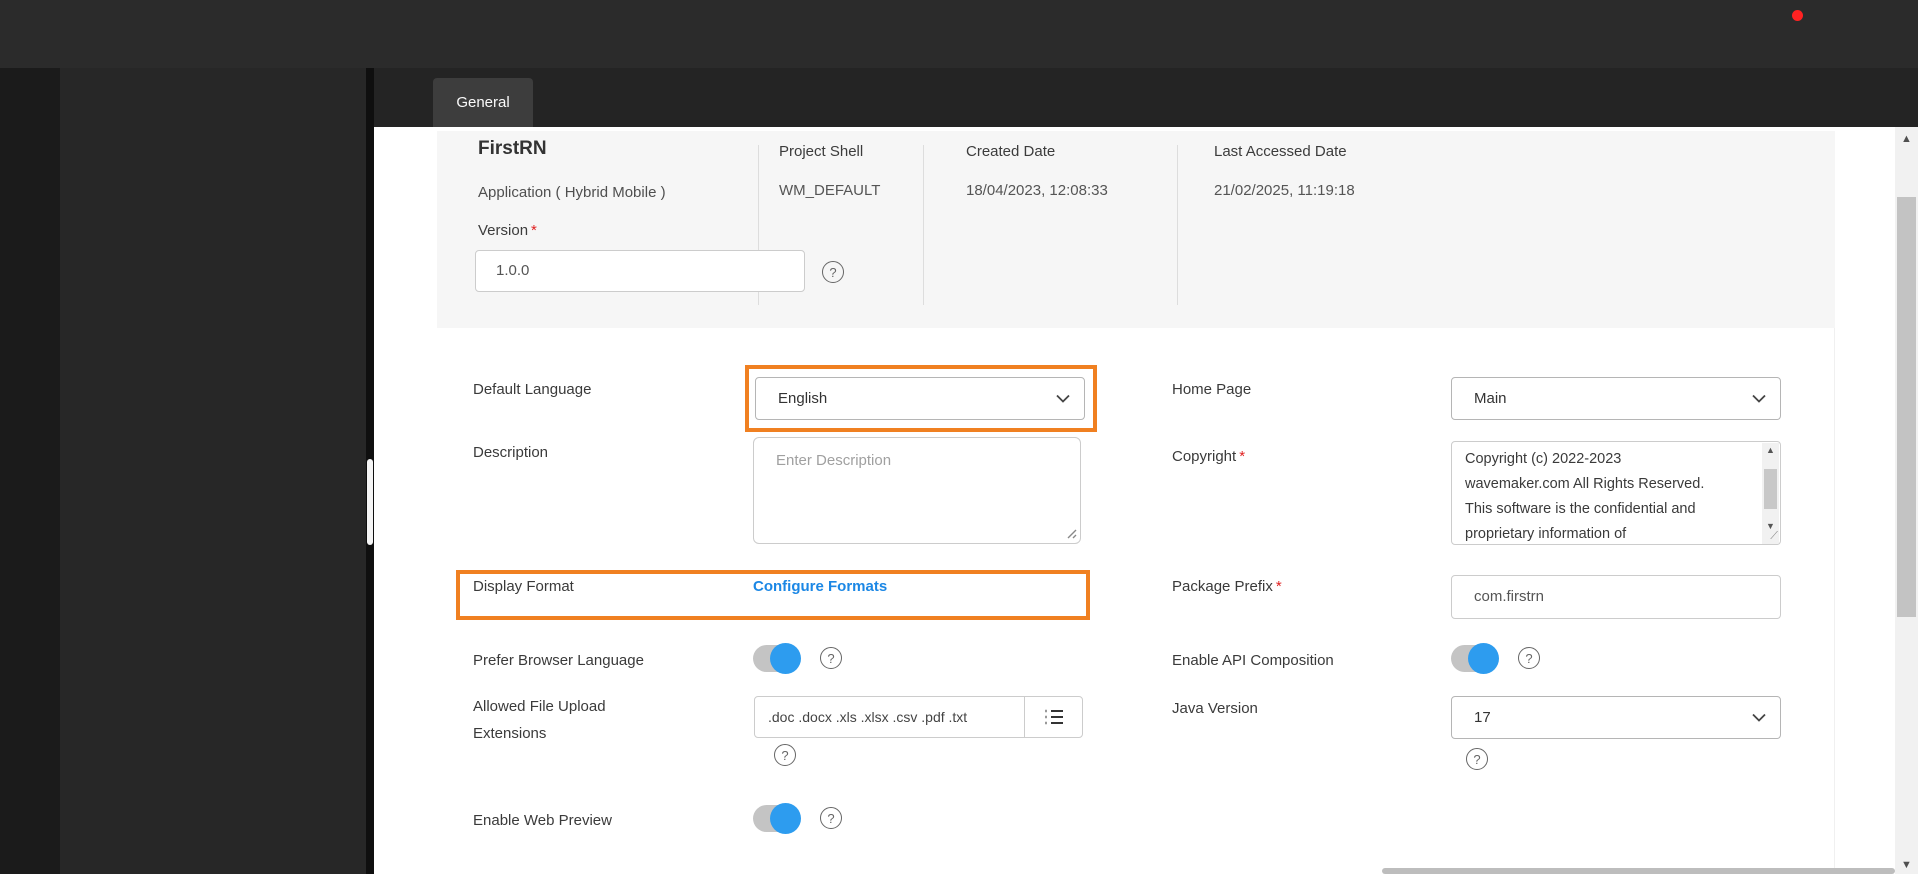  Describe the element at coordinates (1253, 660) in the screenshot. I see `enable-api-composition-label: Enable API Composition` at that location.